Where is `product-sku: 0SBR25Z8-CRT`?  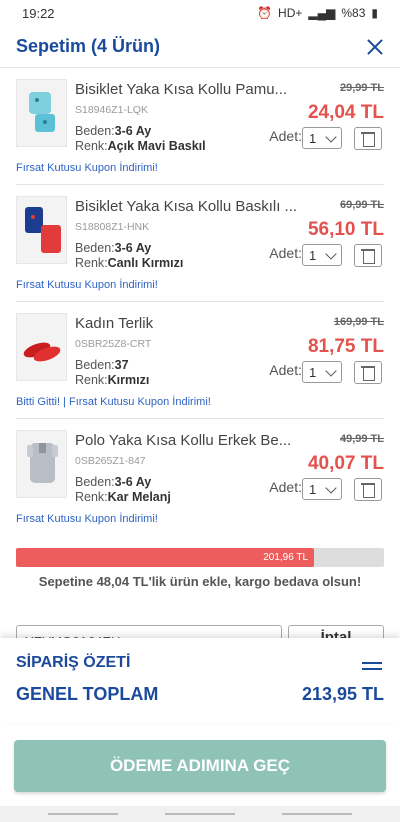
product-sku: 0SBR25Z8-CRT is located at coordinates (113, 344).